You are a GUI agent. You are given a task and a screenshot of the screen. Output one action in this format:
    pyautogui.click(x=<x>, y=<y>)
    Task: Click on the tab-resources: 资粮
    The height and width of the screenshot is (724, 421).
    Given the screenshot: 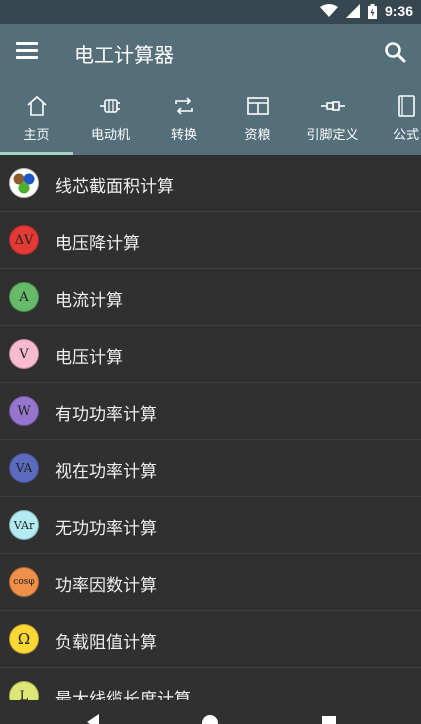 What is the action you would take?
    pyautogui.click(x=257, y=118)
    